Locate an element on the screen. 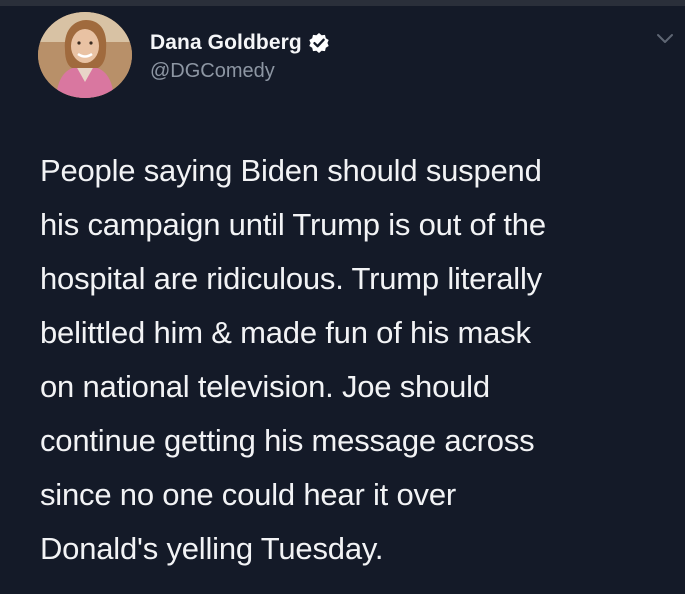 The image size is (685, 594). avatar is located at coordinates (85, 55).